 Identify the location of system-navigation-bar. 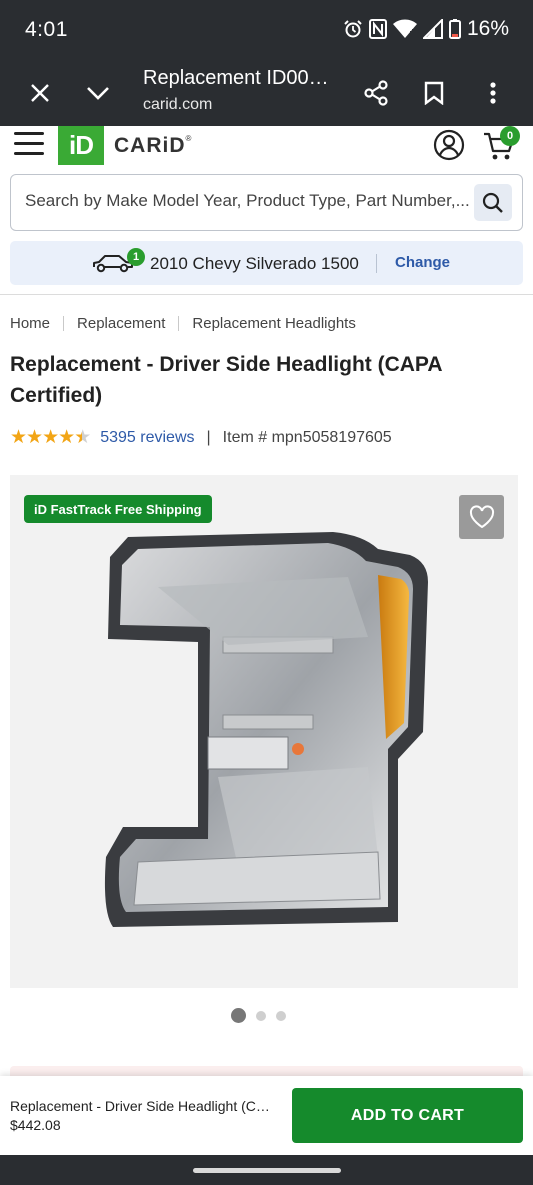
(266, 1170).